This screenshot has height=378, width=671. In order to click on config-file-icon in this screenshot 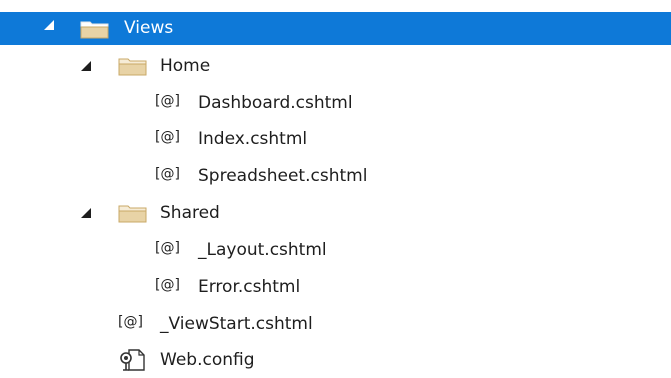, I will do `click(134, 362)`.